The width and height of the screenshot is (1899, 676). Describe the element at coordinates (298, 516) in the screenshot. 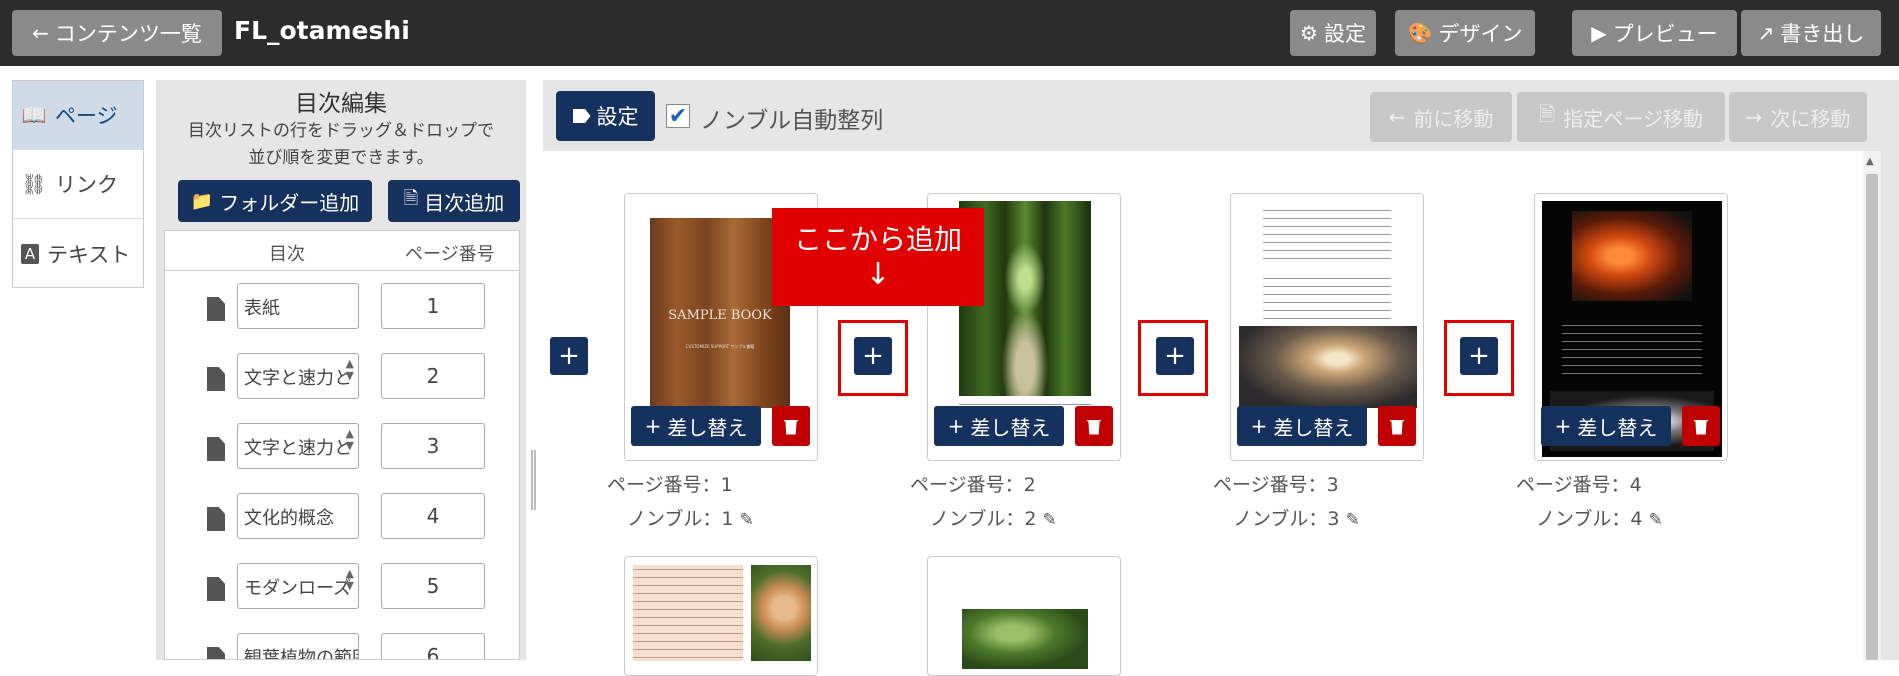

I see `toc-name-field: 文化的概念` at that location.